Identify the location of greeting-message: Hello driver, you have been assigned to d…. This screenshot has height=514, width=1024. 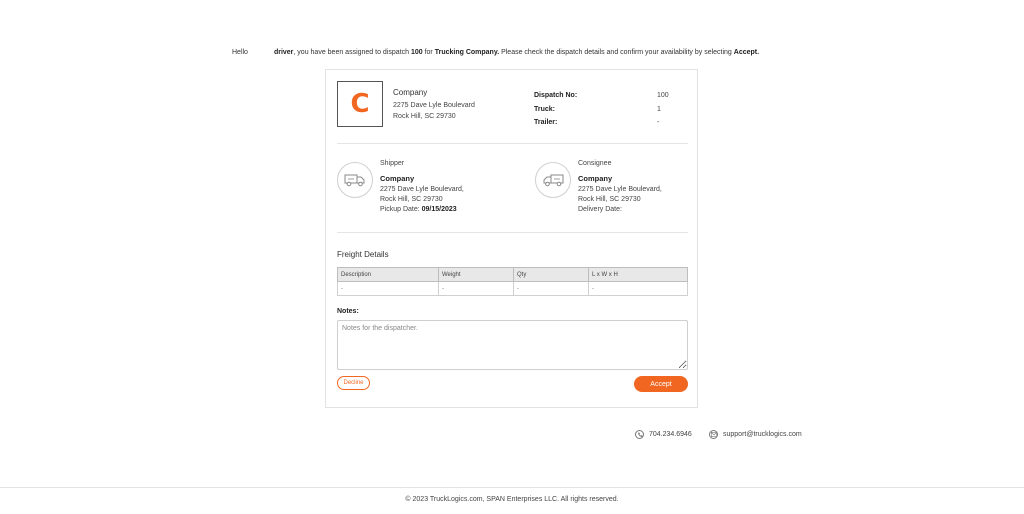
(496, 52).